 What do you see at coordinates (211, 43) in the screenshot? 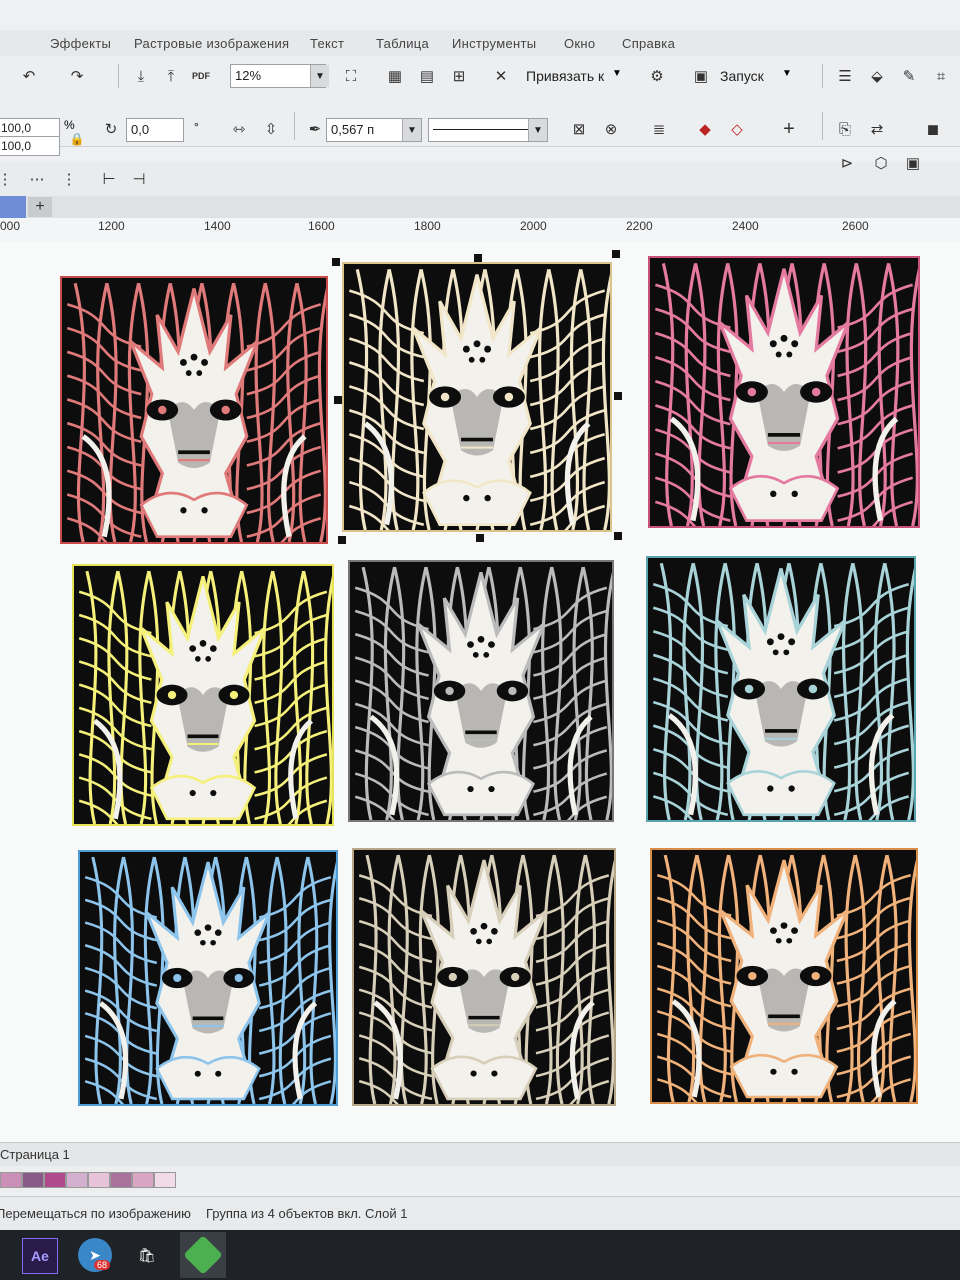
I see `menu-bitmaps: Растровые изображения` at bounding box center [211, 43].